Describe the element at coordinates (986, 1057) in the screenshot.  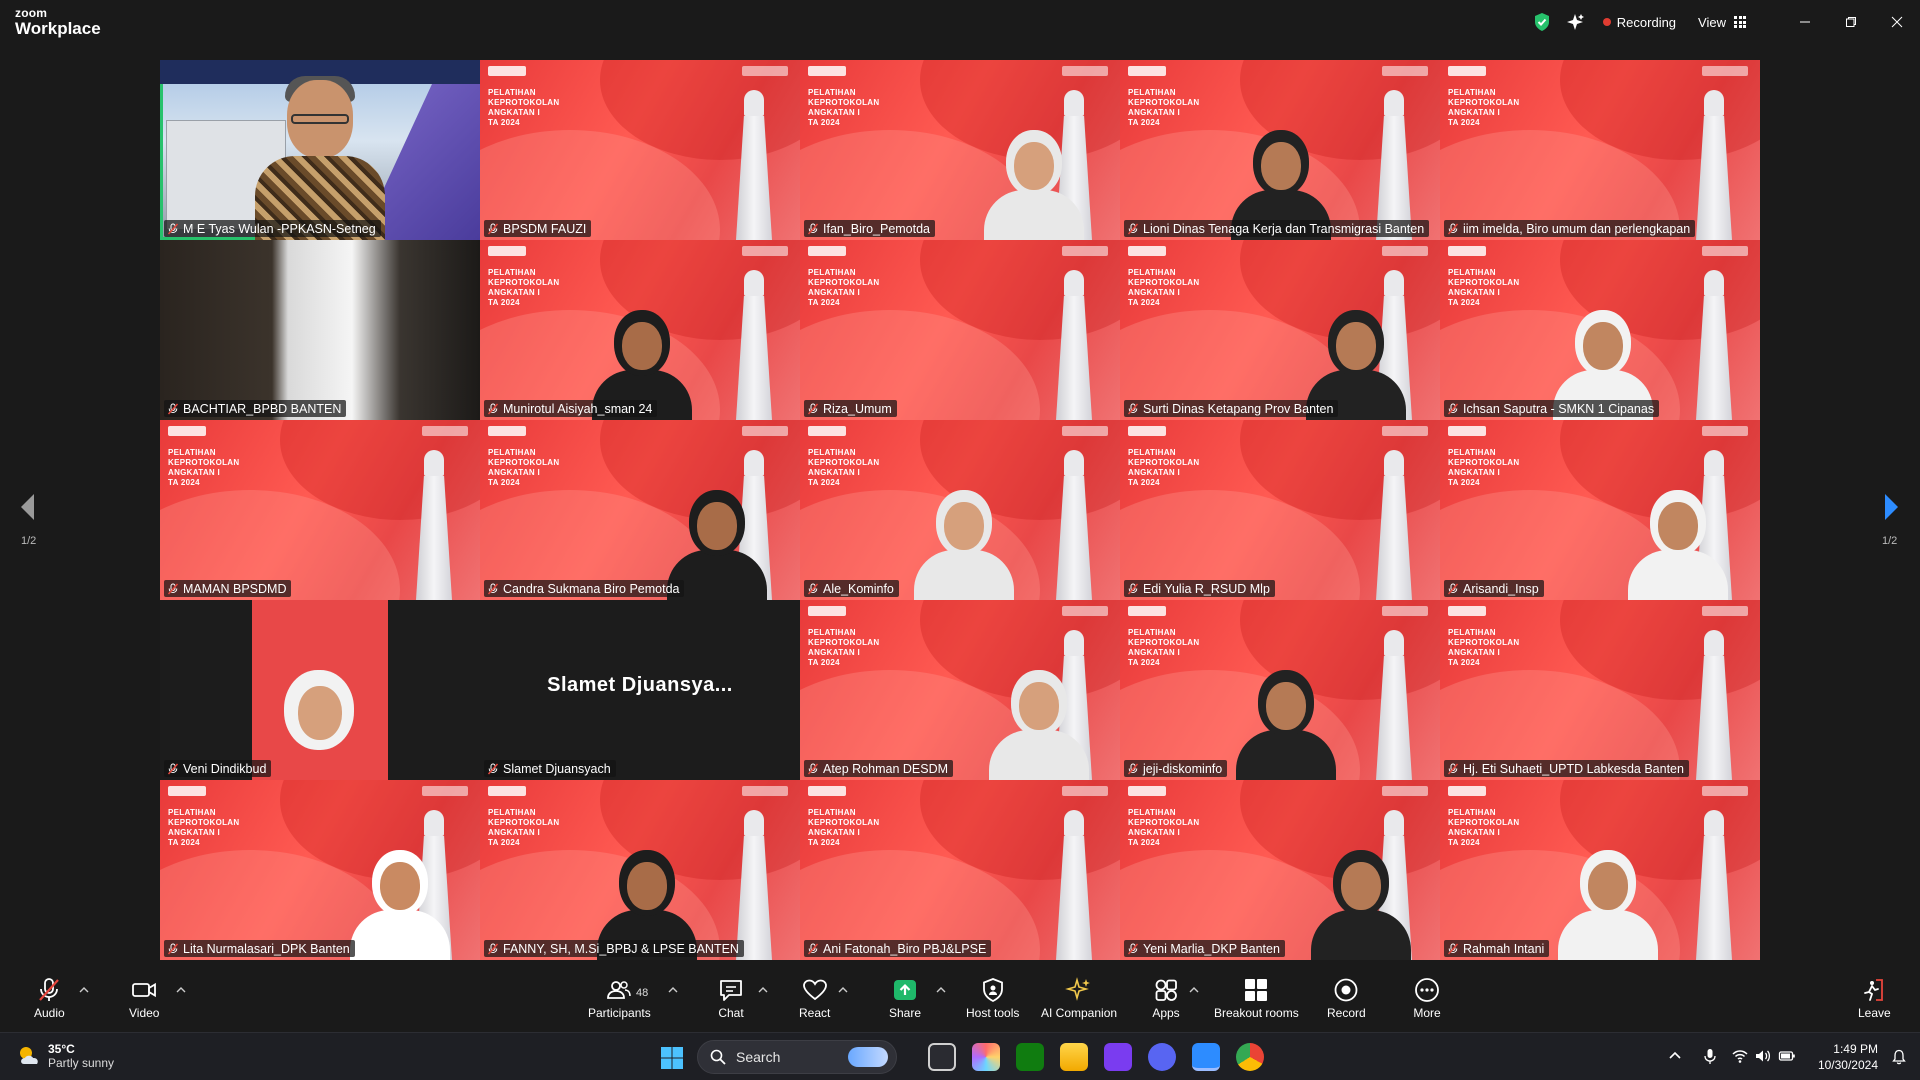
I see `copilot-icon` at that location.